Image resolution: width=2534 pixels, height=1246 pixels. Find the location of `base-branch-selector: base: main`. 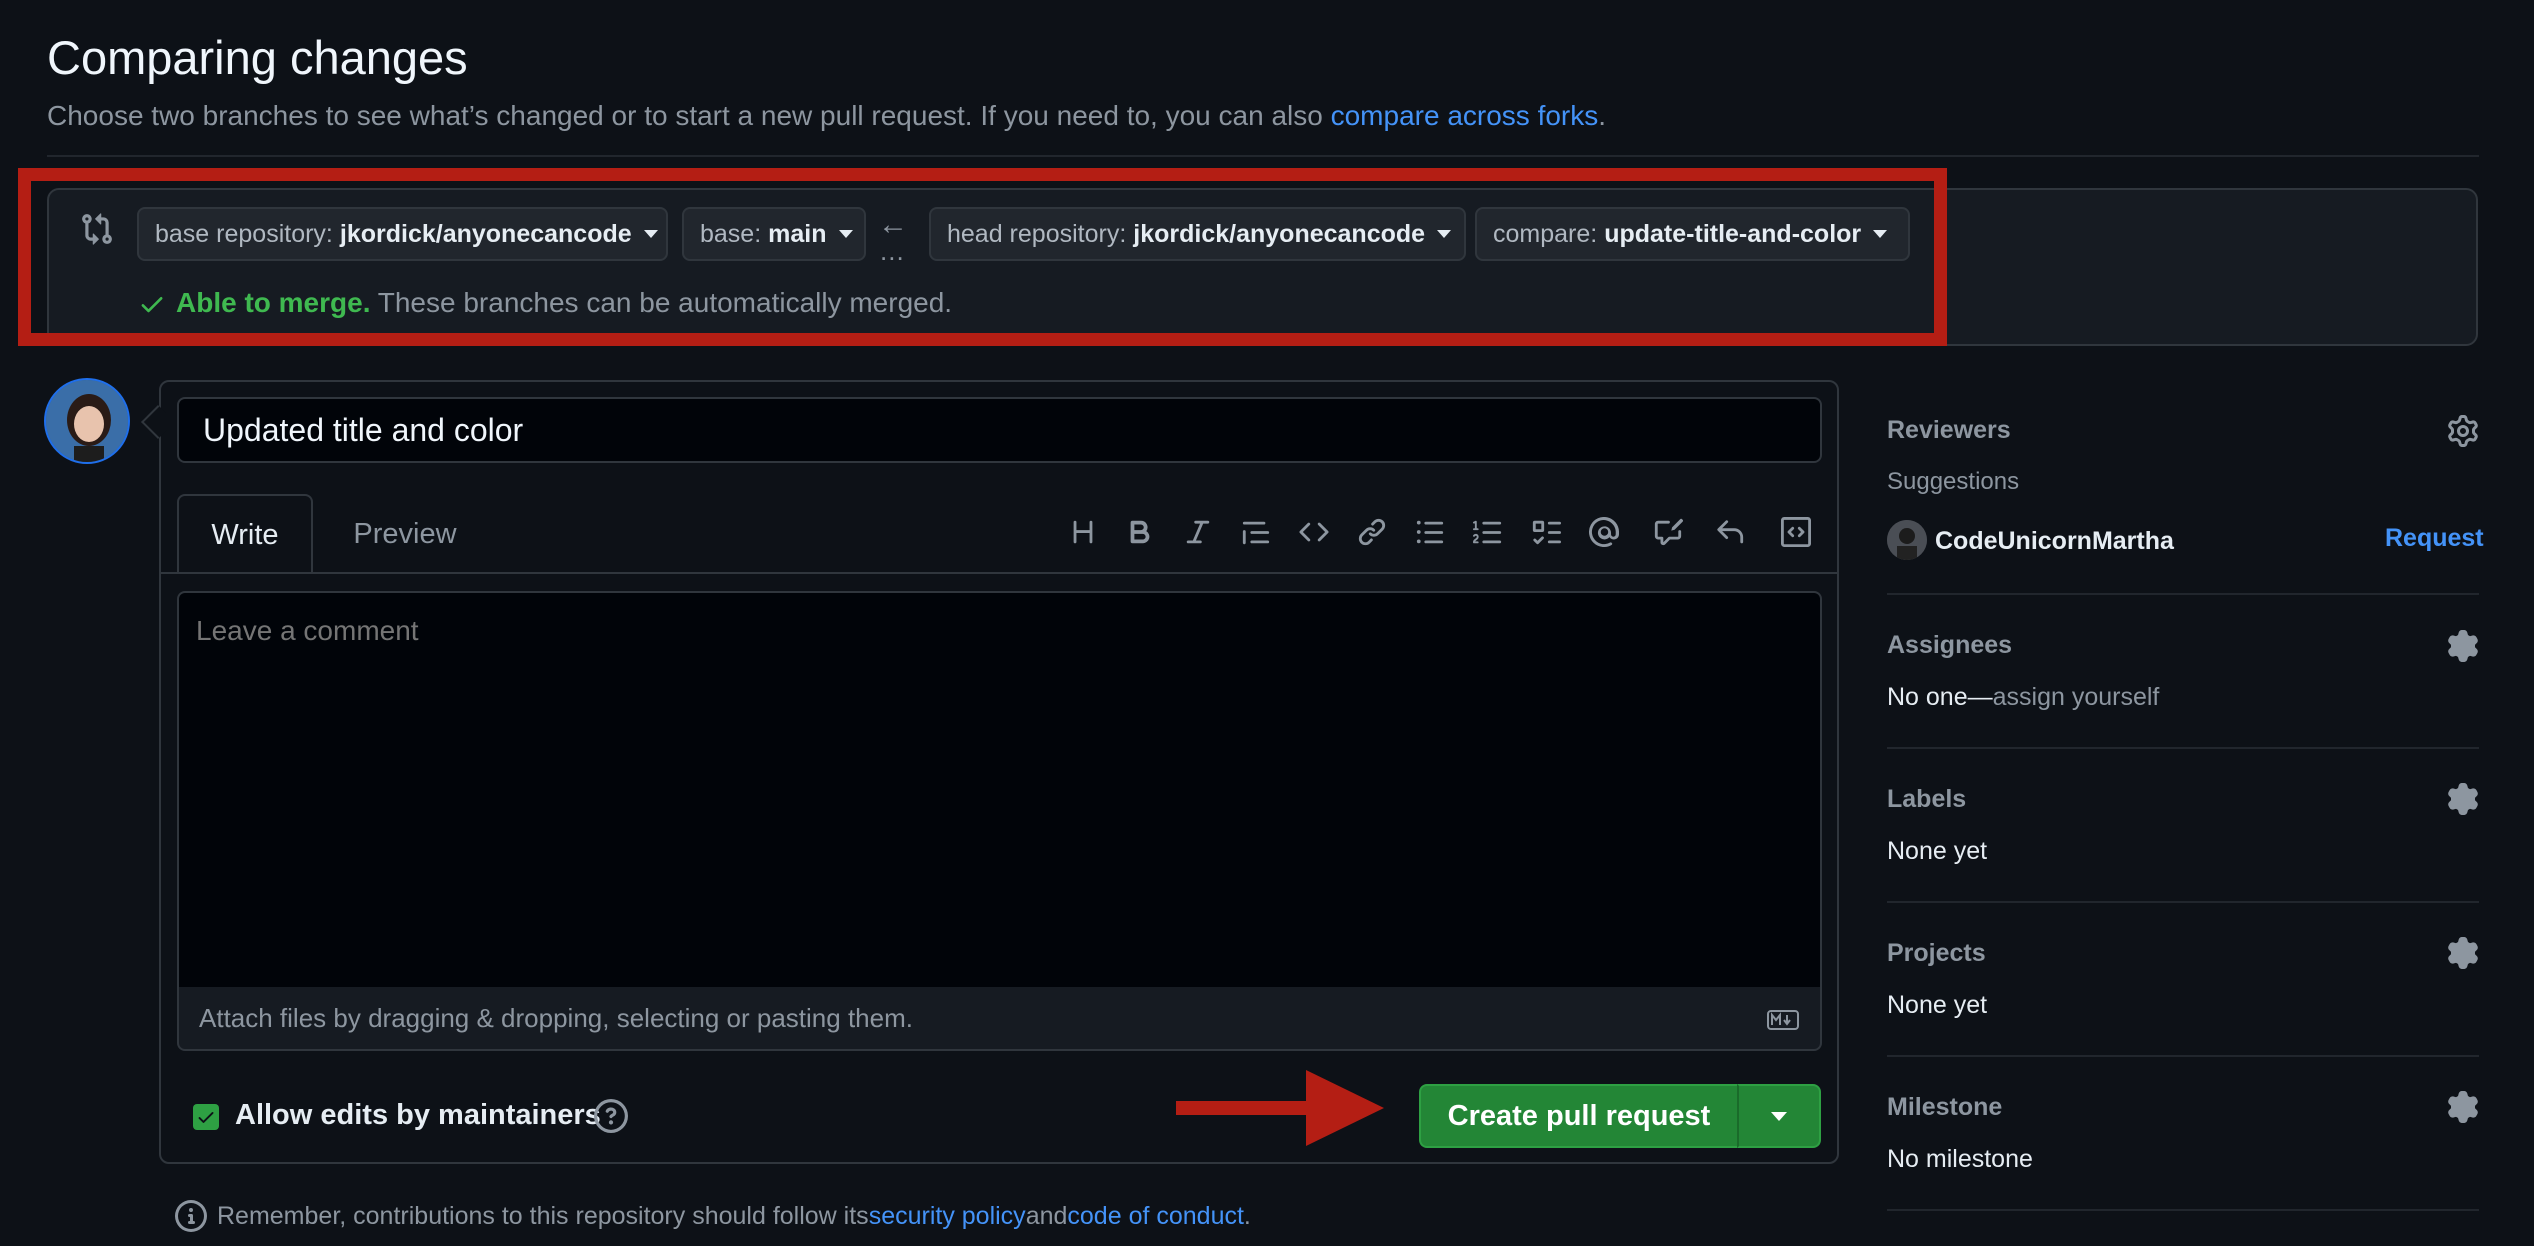

base-branch-selector: base: main is located at coordinates (774, 234).